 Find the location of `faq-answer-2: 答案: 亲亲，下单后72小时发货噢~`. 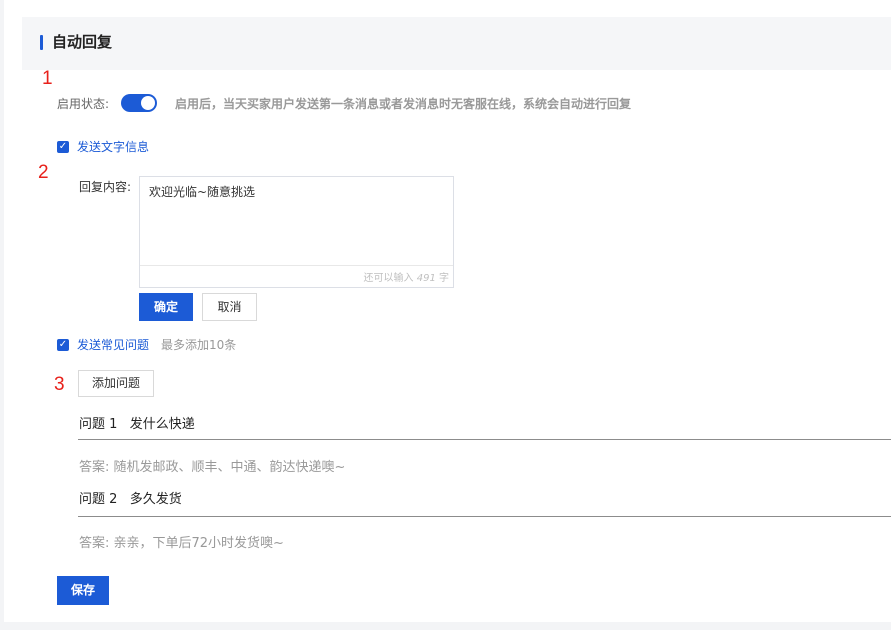

faq-answer-2: 答案: 亲亲，下单后72小时发货噢~ is located at coordinates (181, 541).